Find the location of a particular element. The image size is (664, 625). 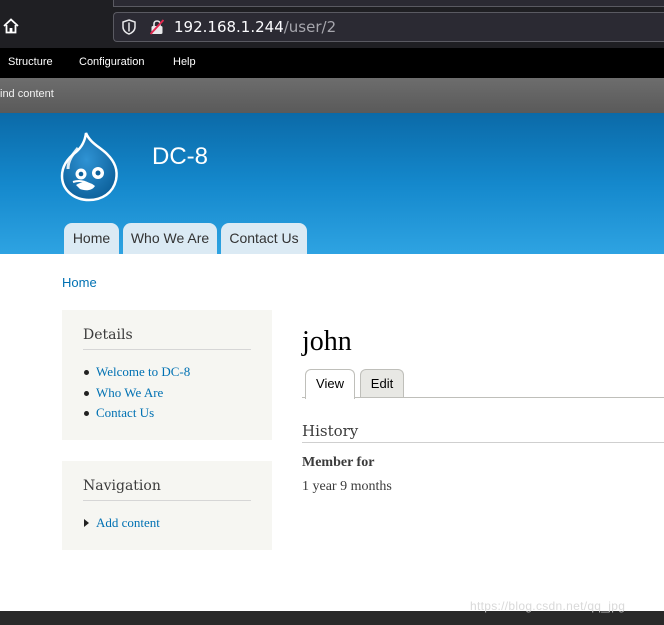

main-menu-contact-us: Contact Us is located at coordinates (264, 238).